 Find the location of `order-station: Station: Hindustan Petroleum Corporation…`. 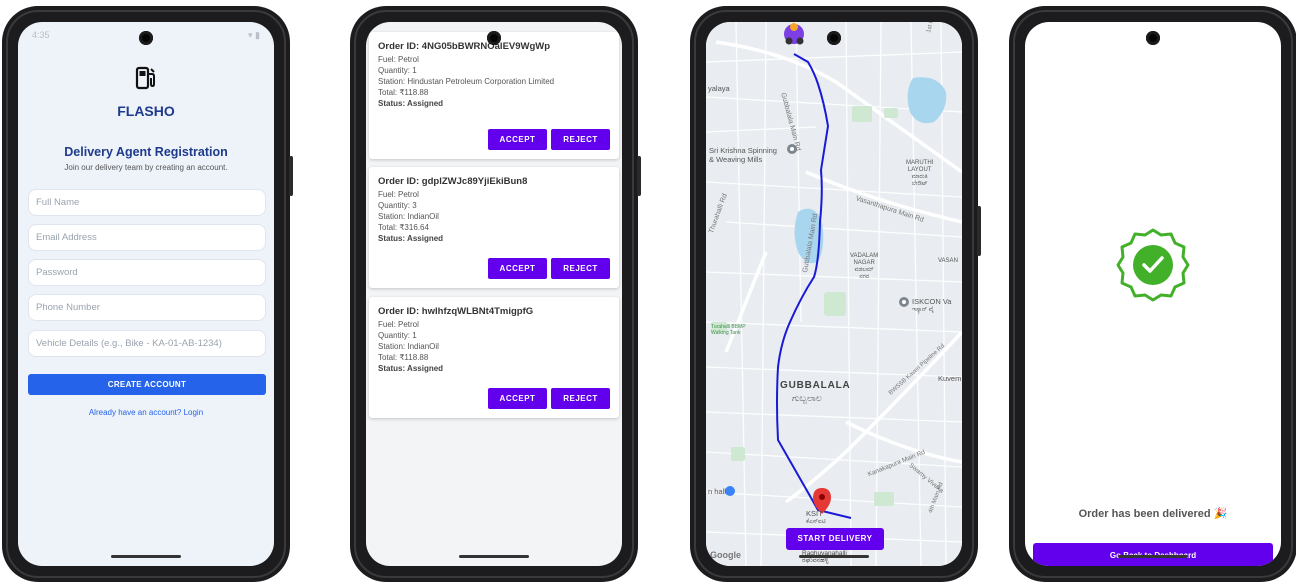

order-station: Station: Hindustan Petroleum Corporation… is located at coordinates (466, 81).